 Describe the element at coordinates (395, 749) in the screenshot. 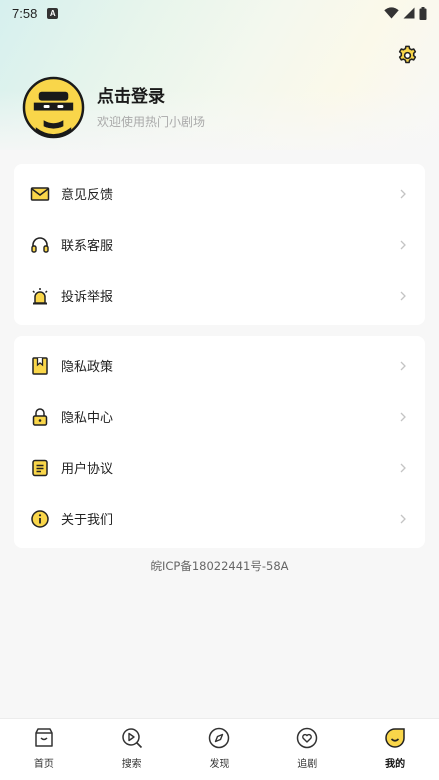

I see `tab-profile: 我的` at that location.